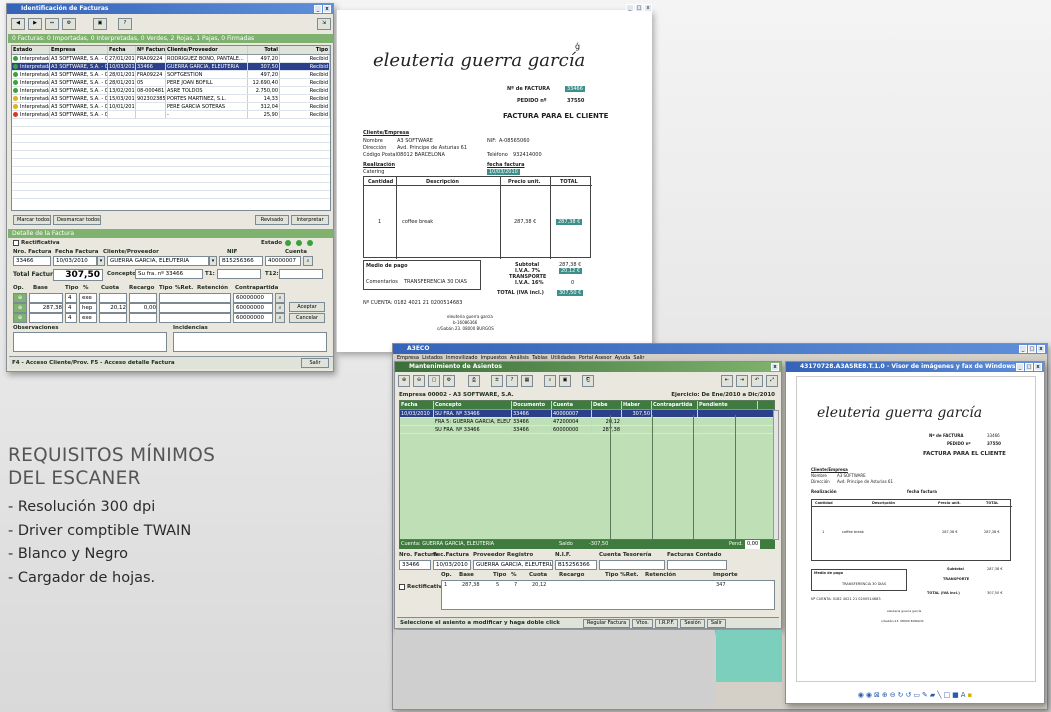 Image resolution: width=1051 pixels, height=712 pixels. I want to click on invoice-header-field: 10/03/2010, so click(452, 565).